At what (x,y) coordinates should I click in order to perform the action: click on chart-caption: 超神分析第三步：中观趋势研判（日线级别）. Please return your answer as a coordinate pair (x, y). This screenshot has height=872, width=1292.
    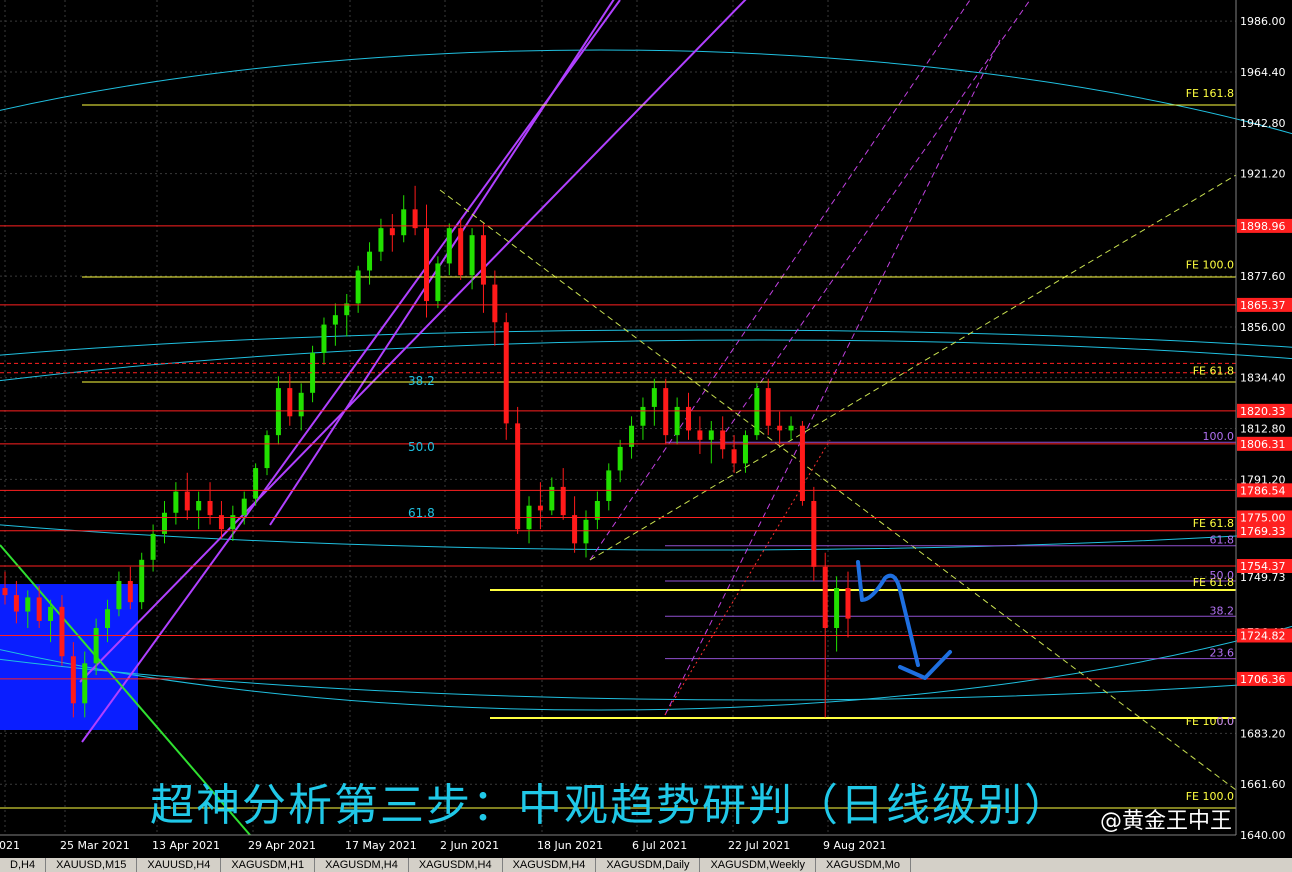
    Looking at the image, I should click on (610, 805).